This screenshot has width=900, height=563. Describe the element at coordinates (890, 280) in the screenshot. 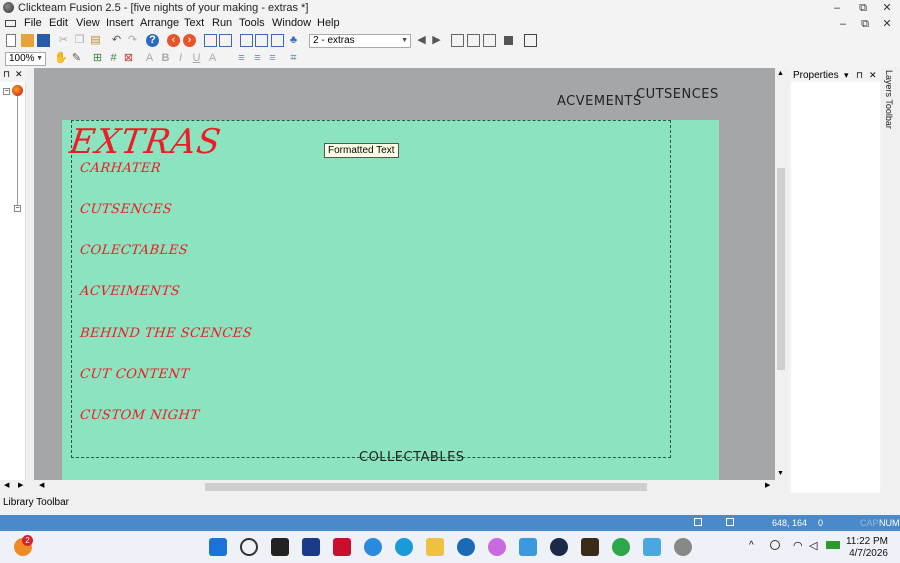

I see `layers-toolbar-tab` at that location.